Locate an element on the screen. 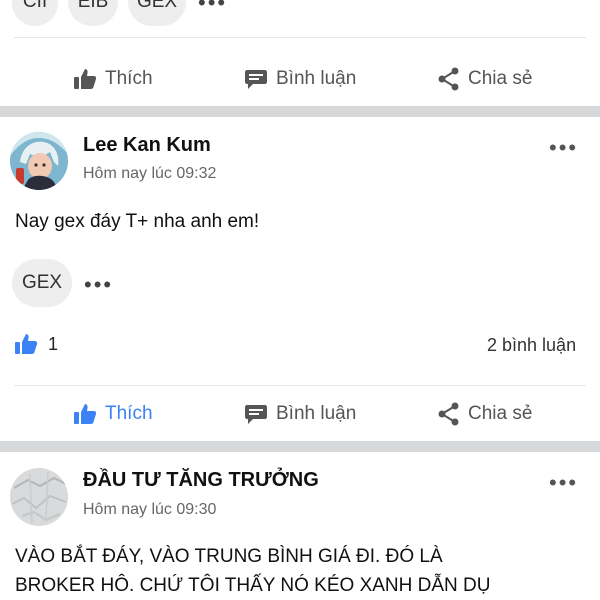 This screenshot has width=600, height=600. author-name: Lee Kan Kum is located at coordinates (147, 145).